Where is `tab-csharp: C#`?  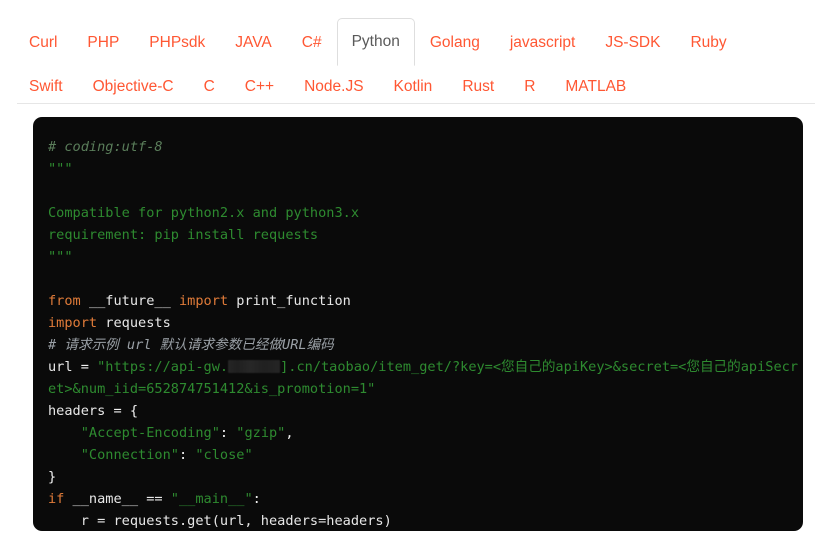
tab-csharp: C# is located at coordinates (312, 42).